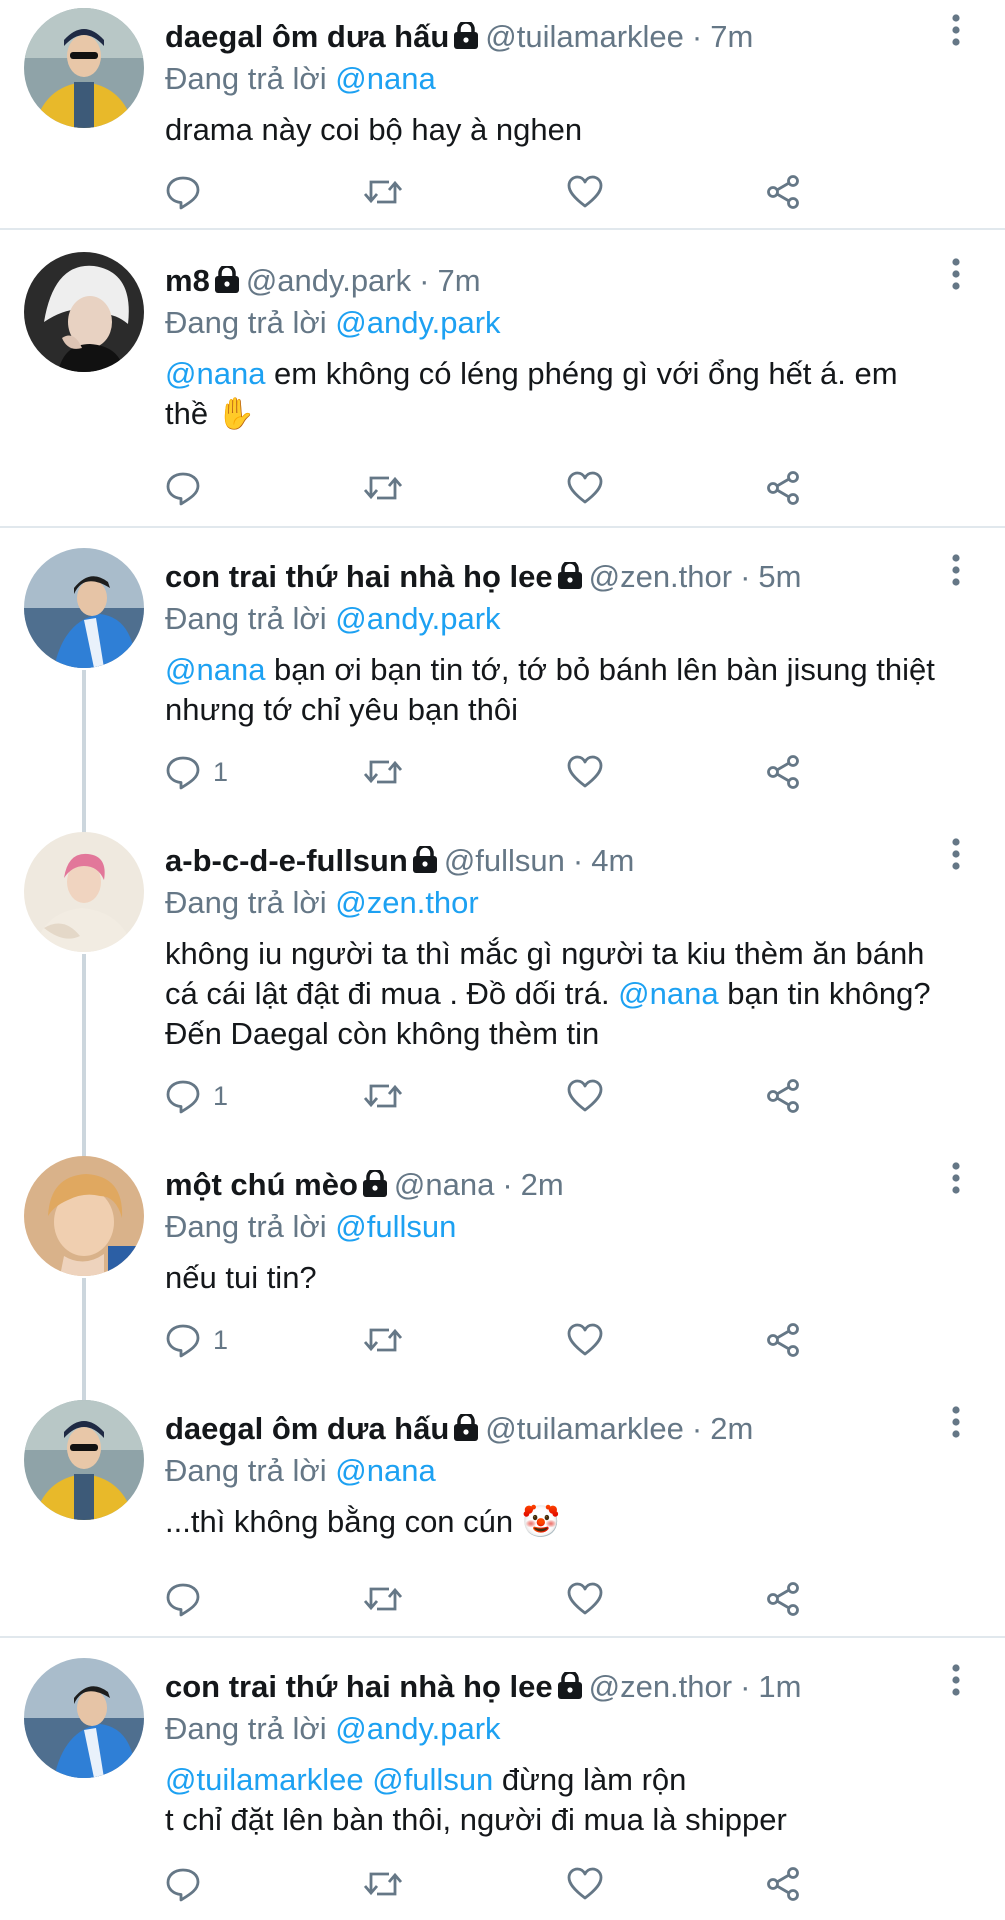 The image size is (1005, 1920). I want to click on reply-to-mention-link: @zen.thor, so click(406, 902).